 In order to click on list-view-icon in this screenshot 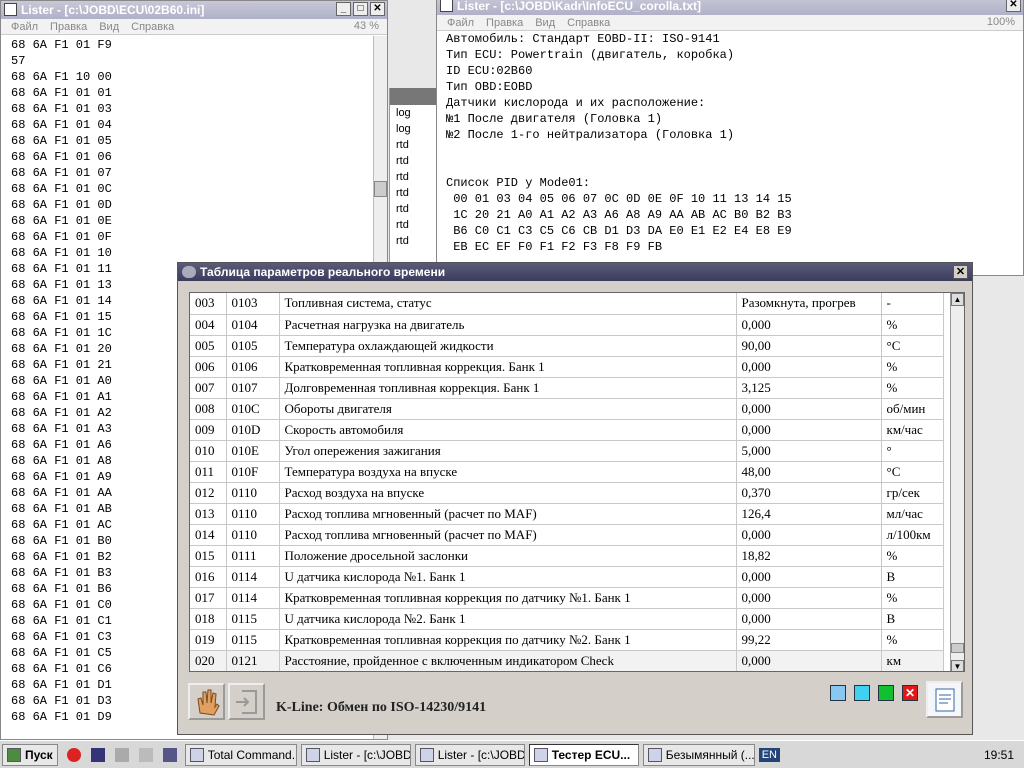, I will do `click(838, 693)`.